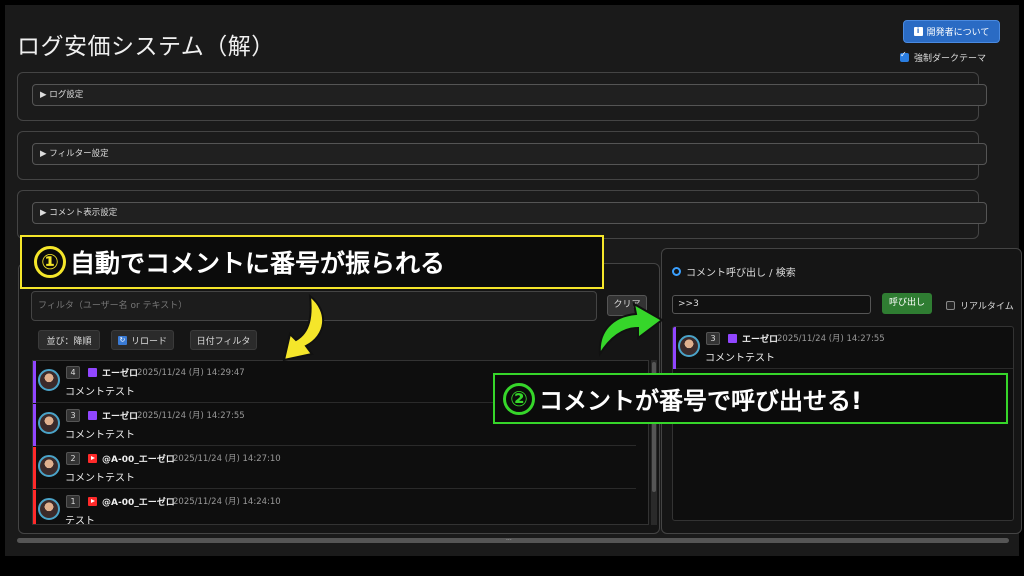  Describe the element at coordinates (509, 95) in the screenshot. I see `log-settings-summary: ▶ ログ設定` at that location.